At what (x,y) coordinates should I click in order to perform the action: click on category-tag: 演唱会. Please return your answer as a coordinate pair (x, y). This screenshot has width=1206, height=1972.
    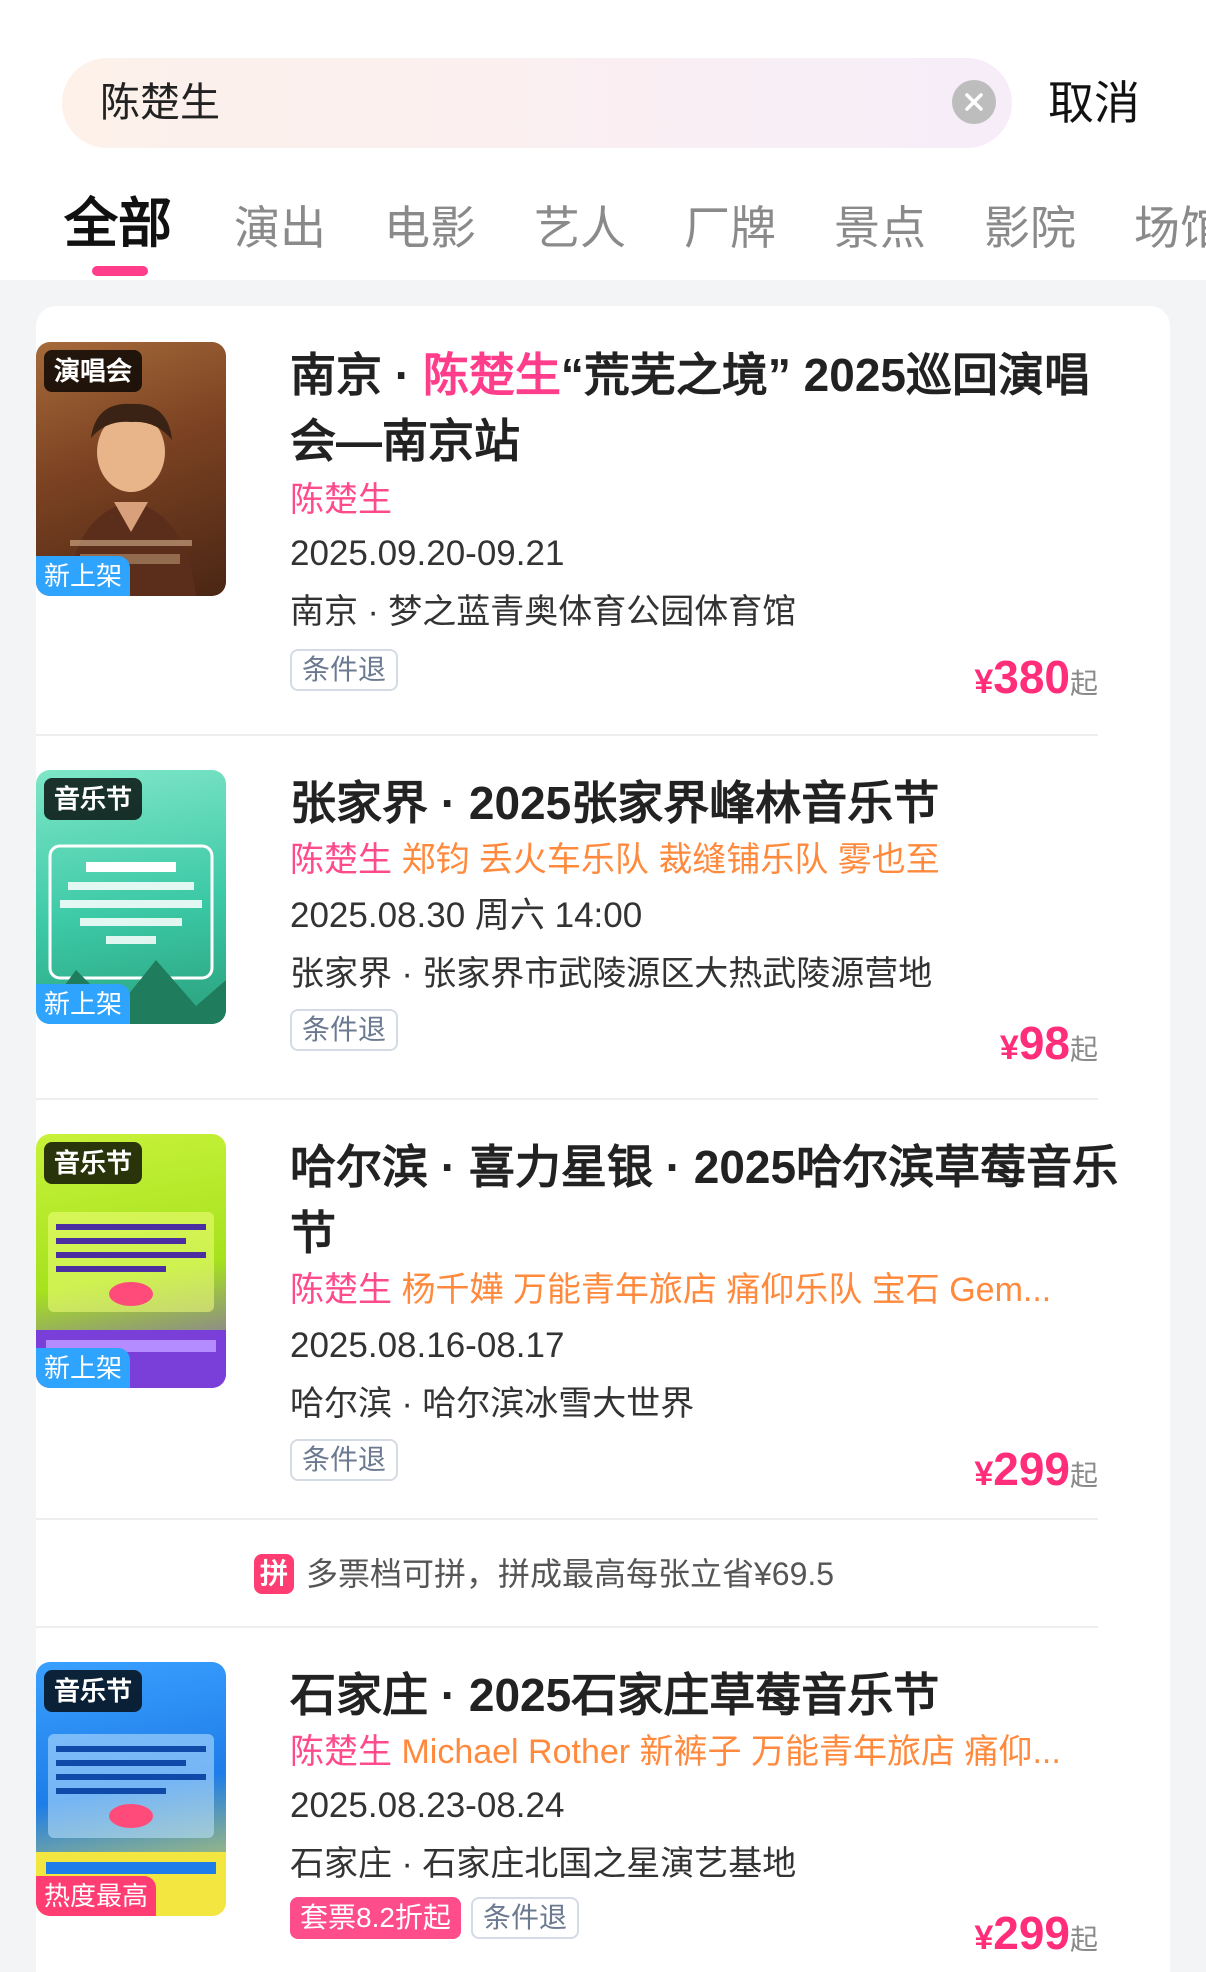
    Looking at the image, I should click on (93, 371).